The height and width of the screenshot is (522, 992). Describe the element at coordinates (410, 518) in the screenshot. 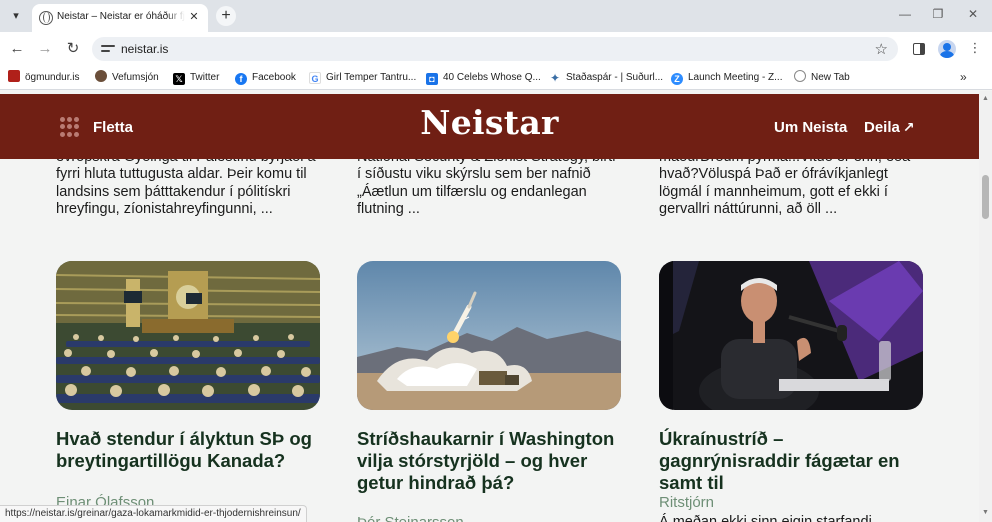

I see `article-author: Þór Steinarsson` at that location.